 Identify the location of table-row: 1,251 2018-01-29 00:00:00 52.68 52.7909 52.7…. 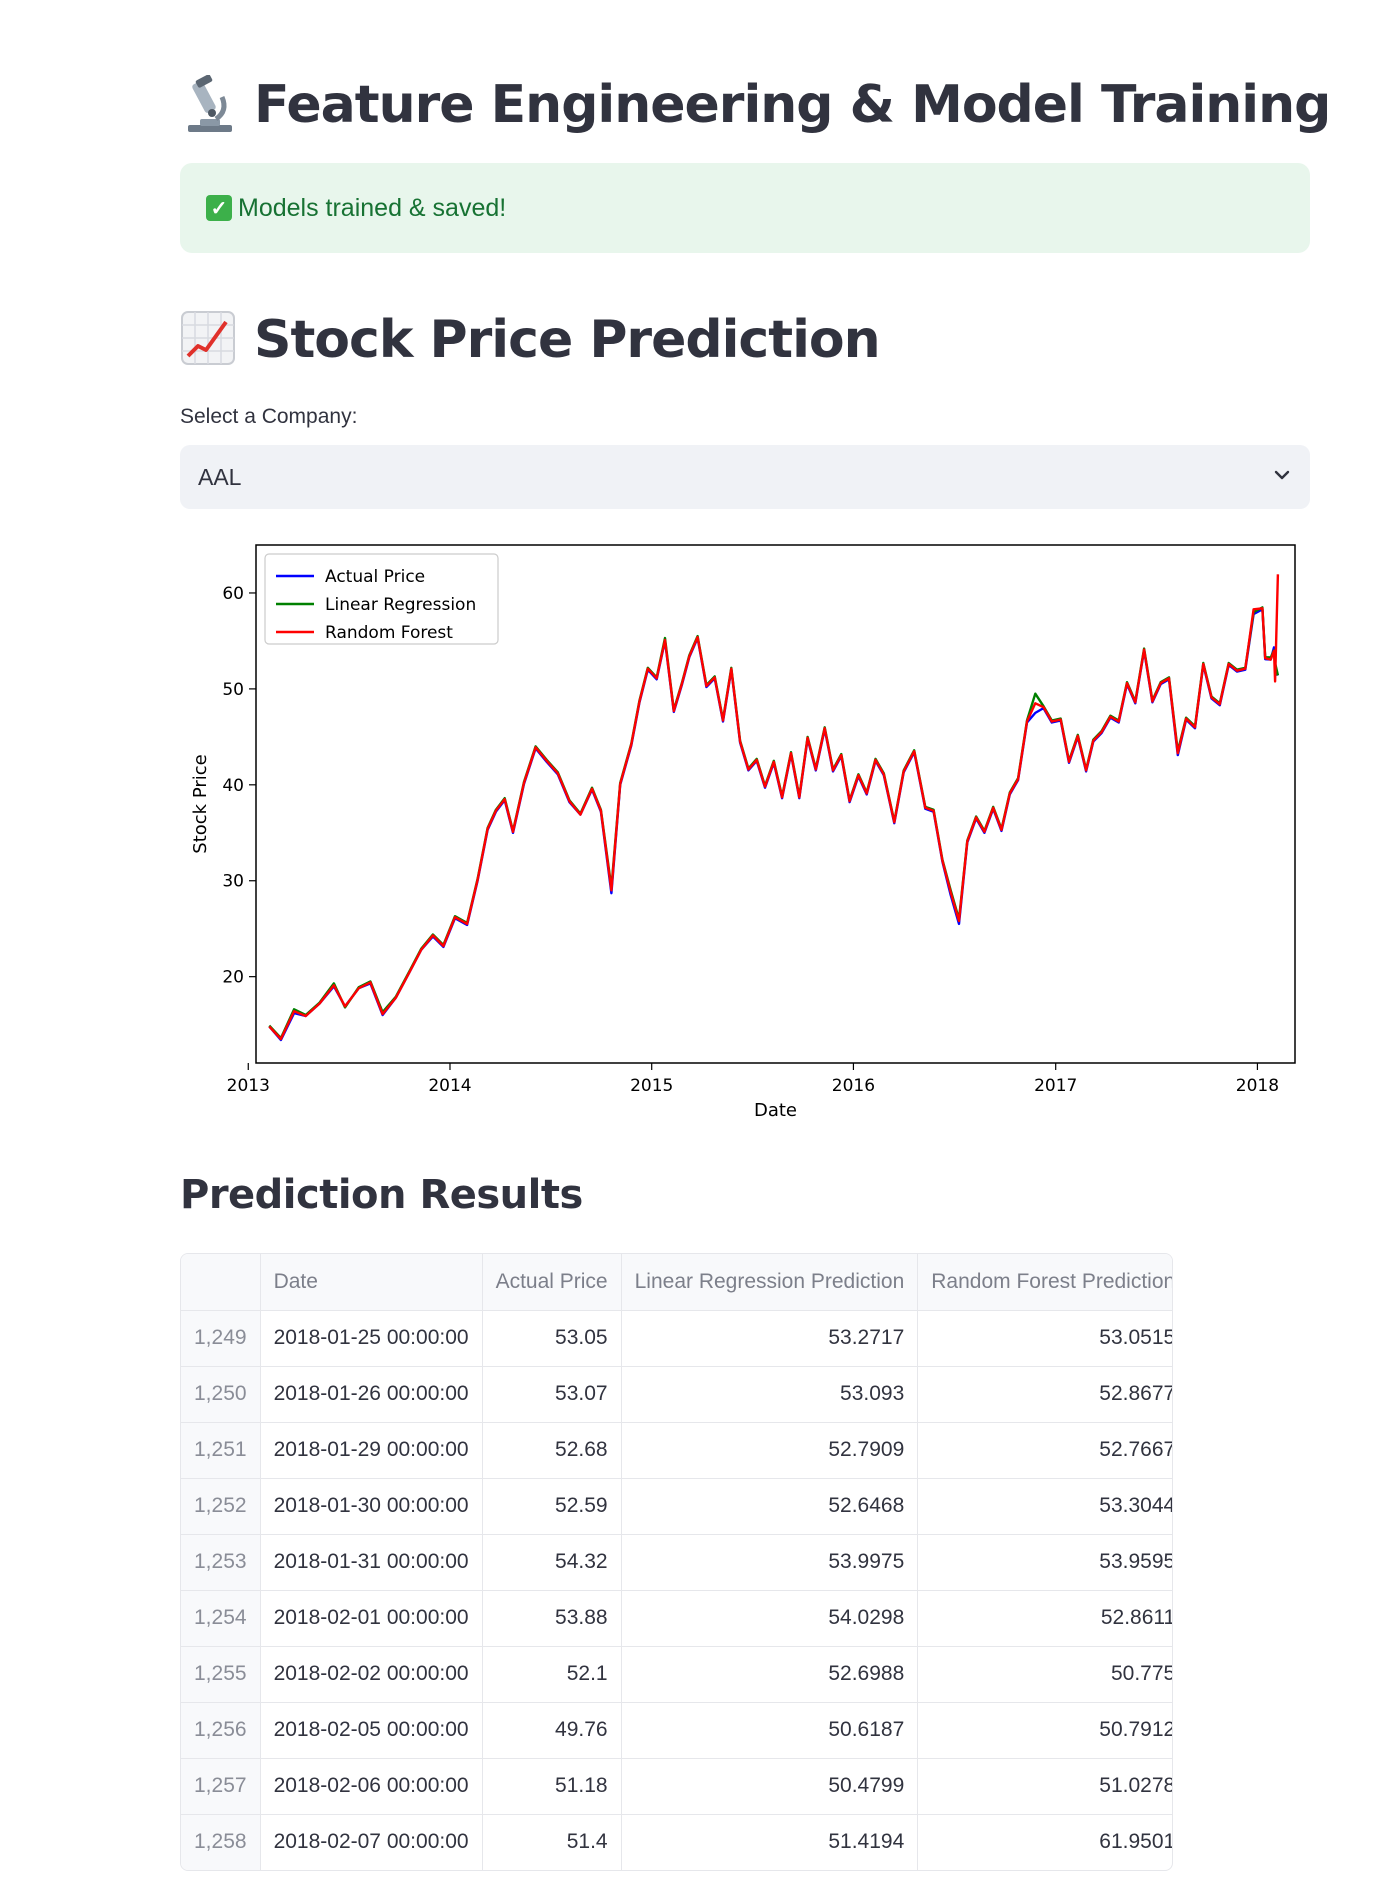
(676, 1450).